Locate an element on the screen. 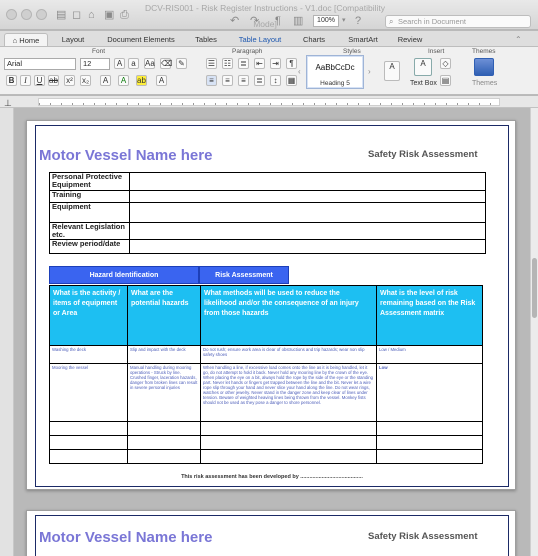 This screenshot has width=538, height=556. insert-shape-icon: ◇ is located at coordinates (445, 63).